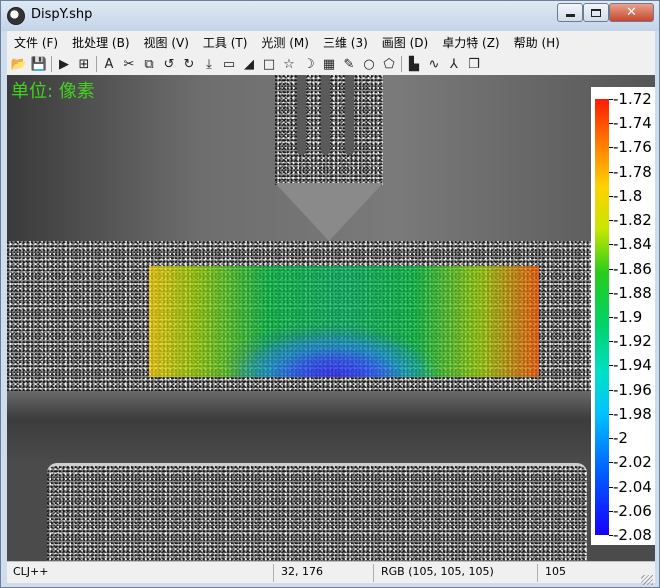 This screenshot has width=660, height=588. Describe the element at coordinates (437, 571) in the screenshot. I see `status-rgb: RGB (105, 105, 105)` at that location.